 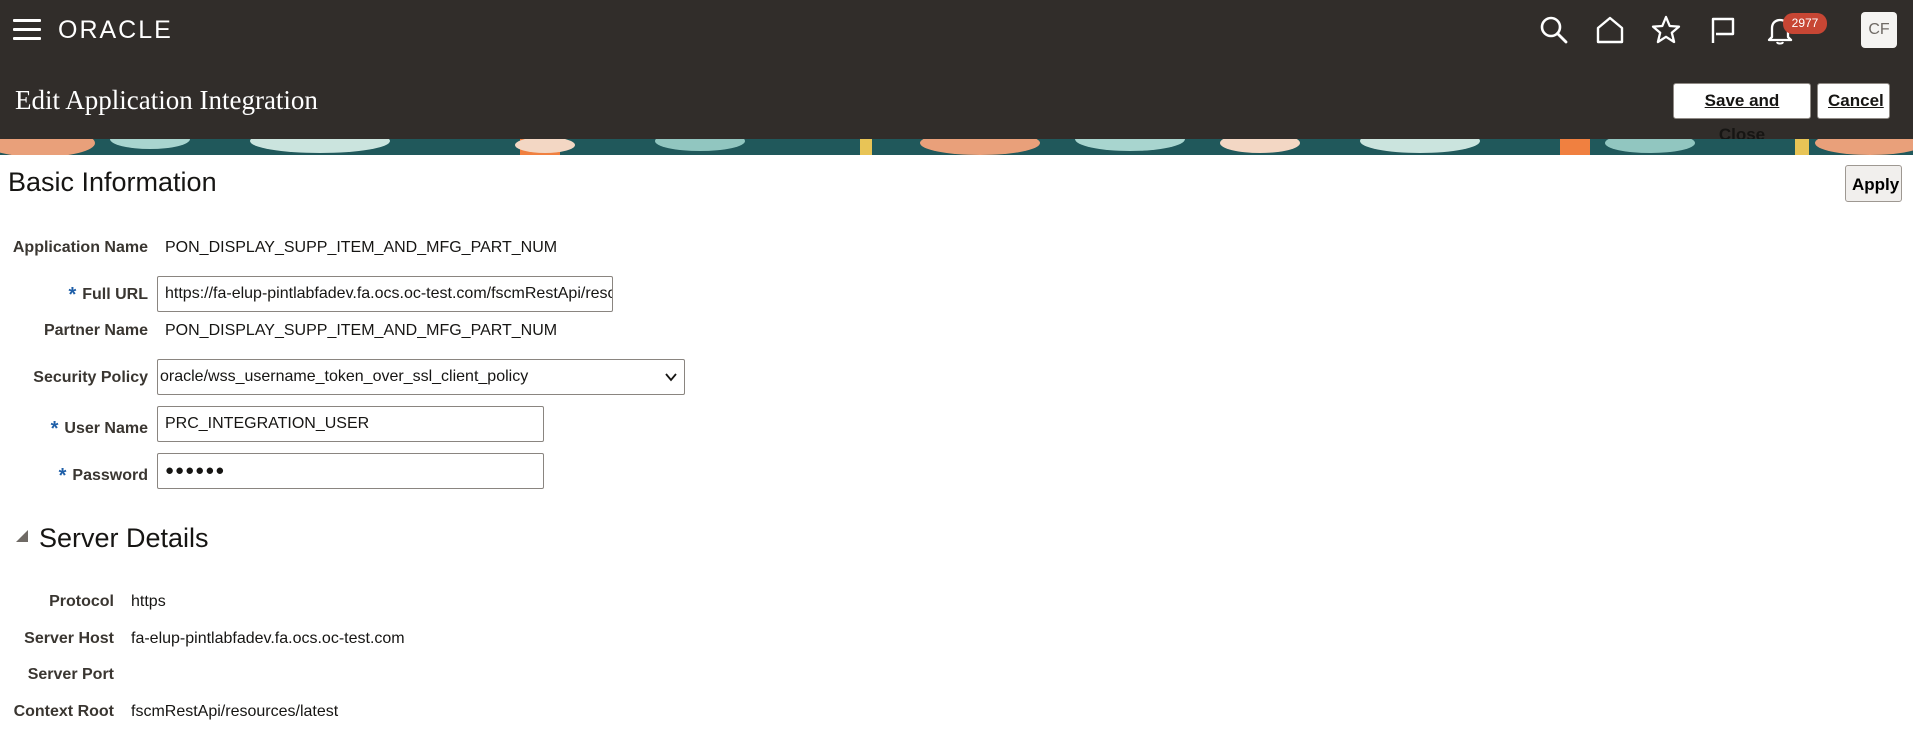 What do you see at coordinates (956, 147) in the screenshot?
I see `decorative-banner` at bounding box center [956, 147].